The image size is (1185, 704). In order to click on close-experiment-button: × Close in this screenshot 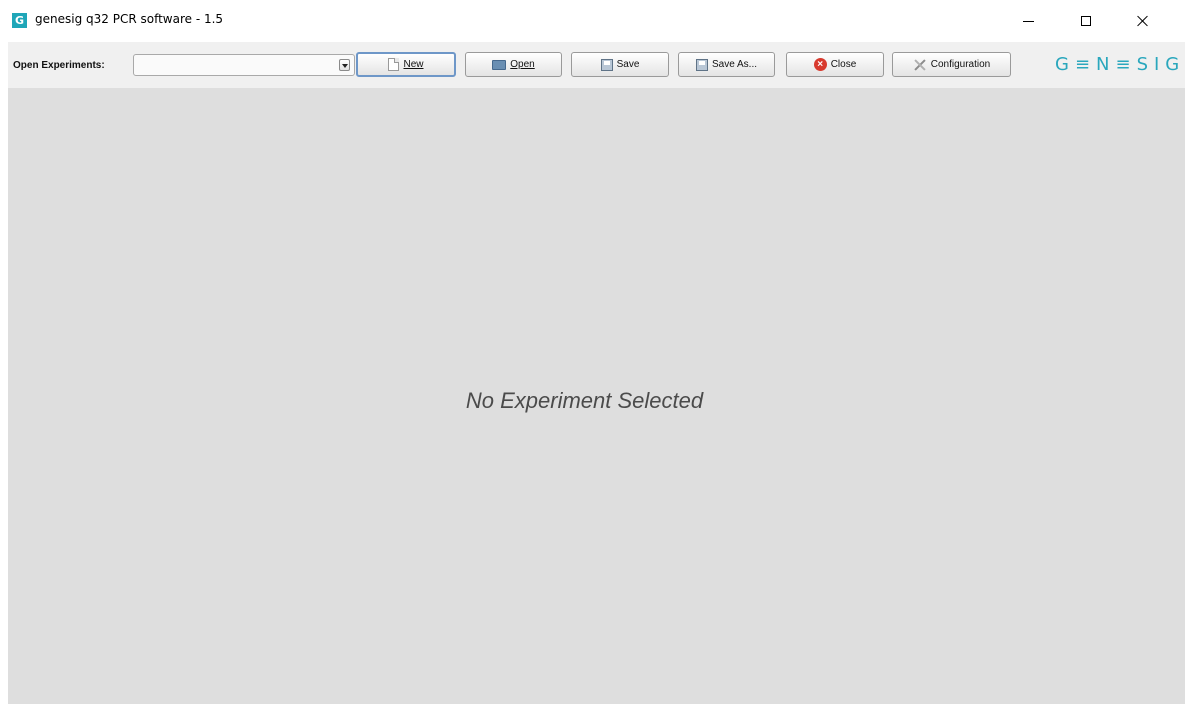, I will do `click(835, 64)`.